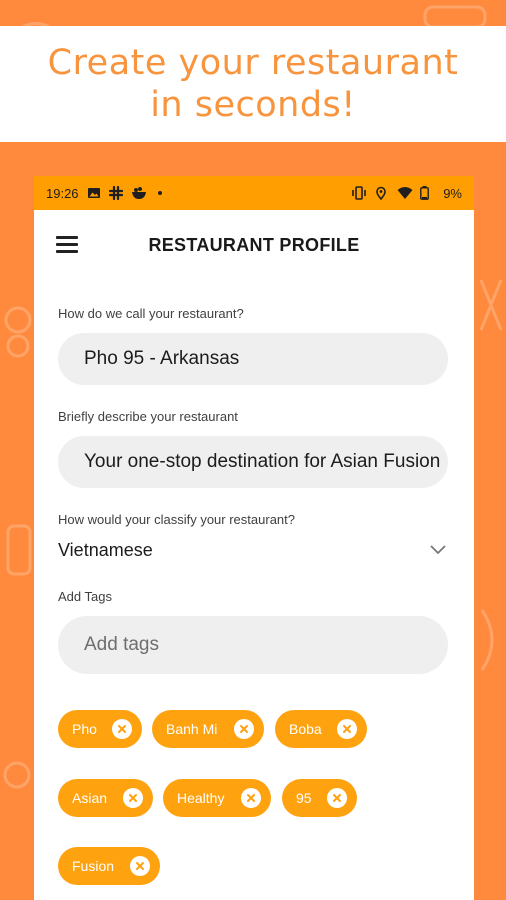 The image size is (506, 900). I want to click on vibrate-icon, so click(359, 193).